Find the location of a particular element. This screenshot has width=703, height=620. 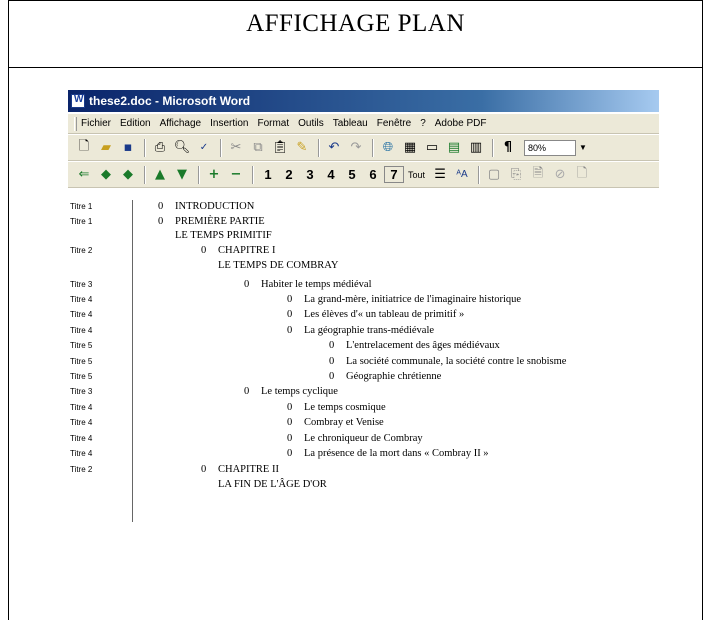

master-document-view-icon: ▢ is located at coordinates (494, 175).